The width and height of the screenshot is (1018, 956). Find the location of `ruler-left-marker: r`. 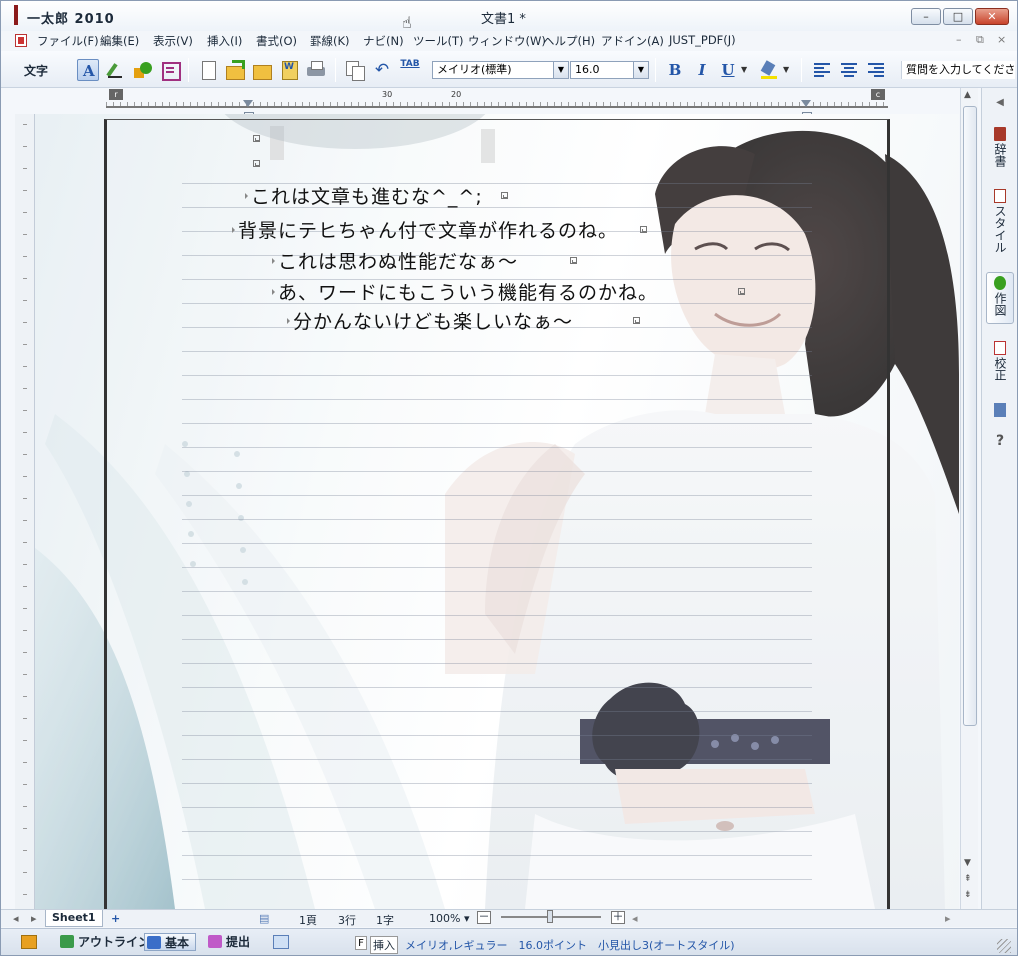

ruler-left-marker: r is located at coordinates (116, 94).